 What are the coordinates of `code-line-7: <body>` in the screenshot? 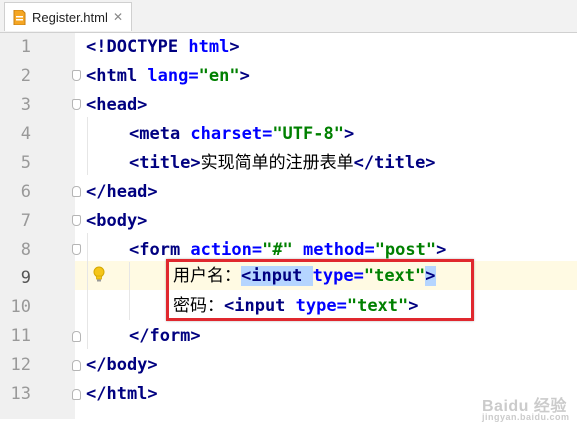 It's located at (116, 221).